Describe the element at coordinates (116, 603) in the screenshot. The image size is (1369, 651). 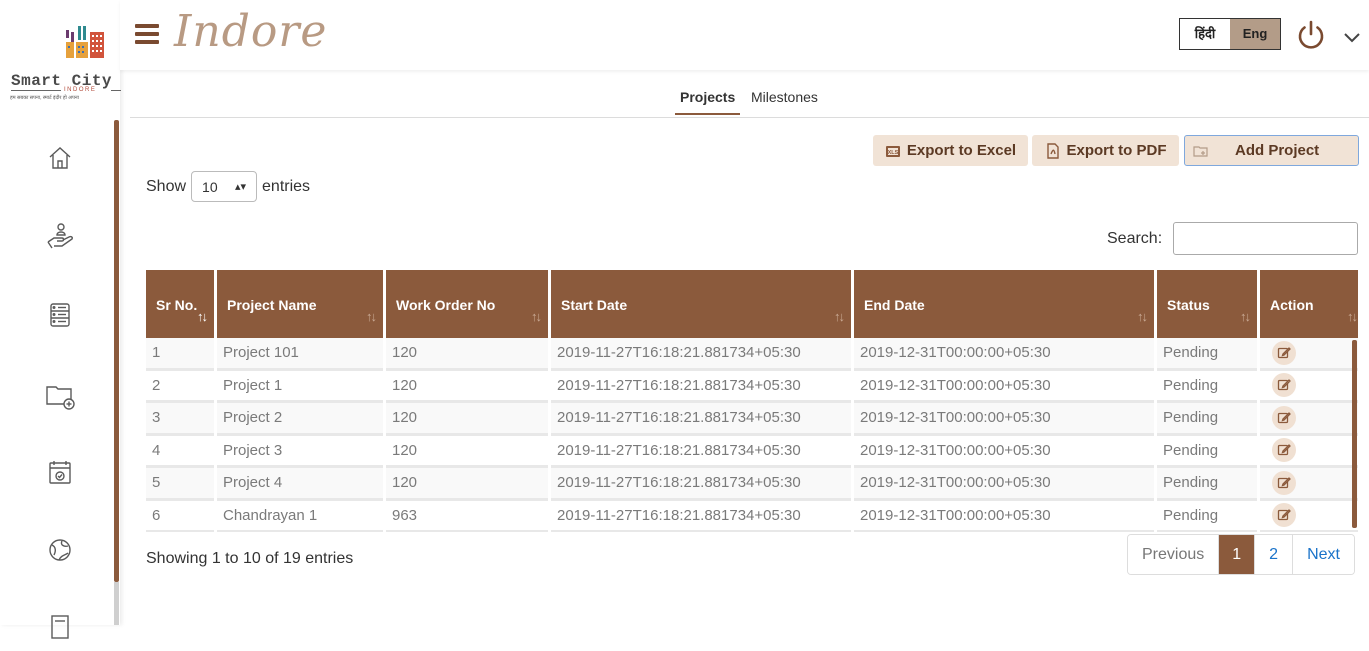
I see `sidebar-scroll-track` at that location.